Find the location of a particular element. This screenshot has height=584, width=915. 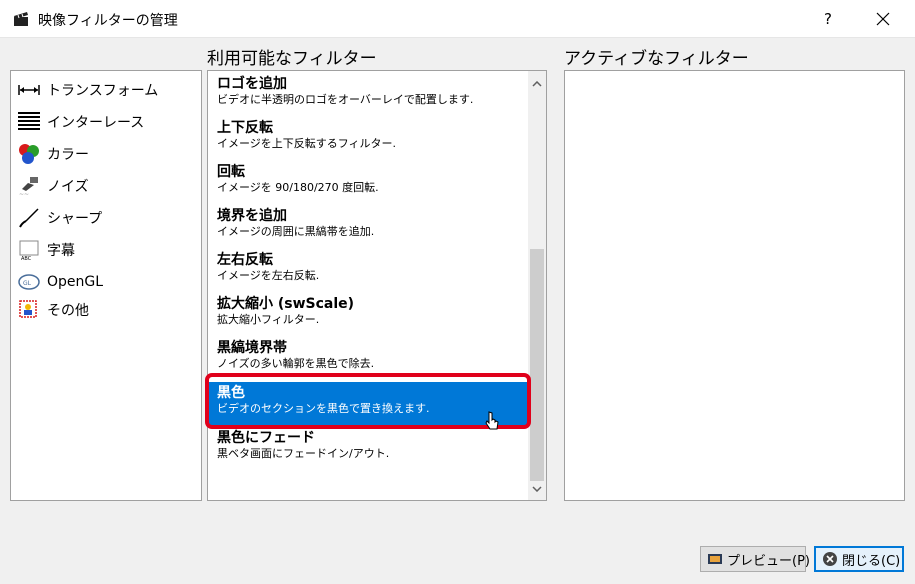

filter-item-add-logo: ロゴを追加 ビデオに半透明のロゴをオーバーレイで配置します. is located at coordinates (368, 95).